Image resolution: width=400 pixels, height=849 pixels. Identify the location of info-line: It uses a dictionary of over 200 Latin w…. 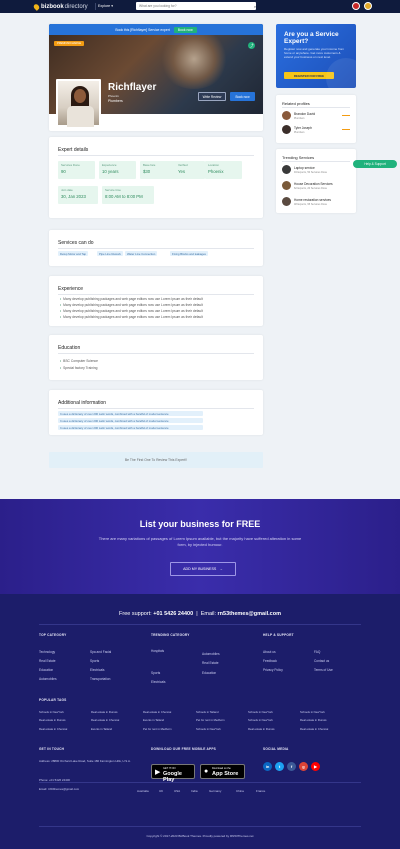
(130, 420).